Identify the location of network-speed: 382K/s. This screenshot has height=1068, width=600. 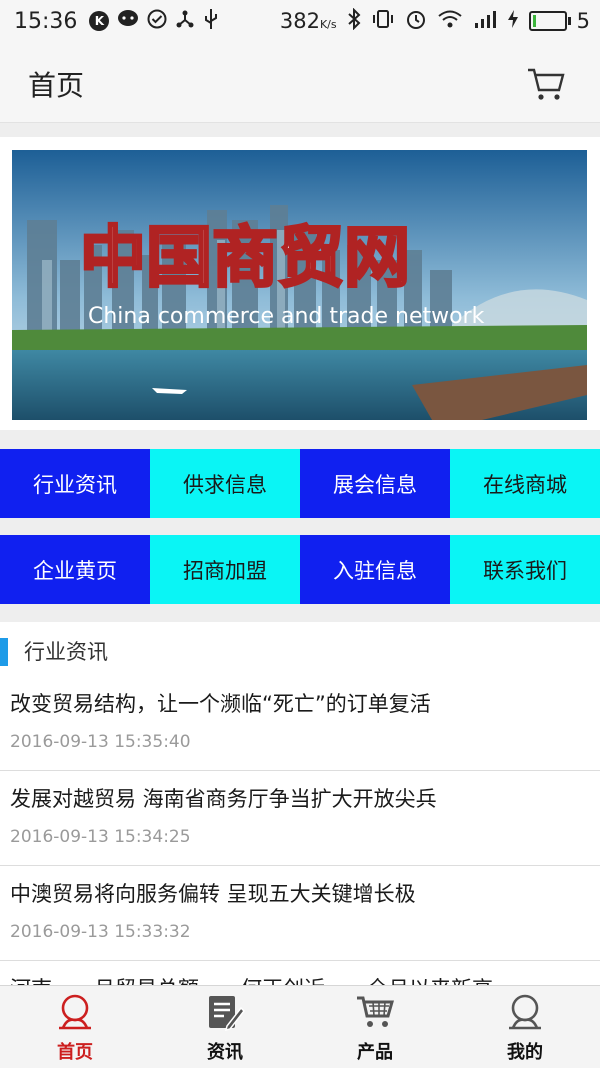
(308, 21).